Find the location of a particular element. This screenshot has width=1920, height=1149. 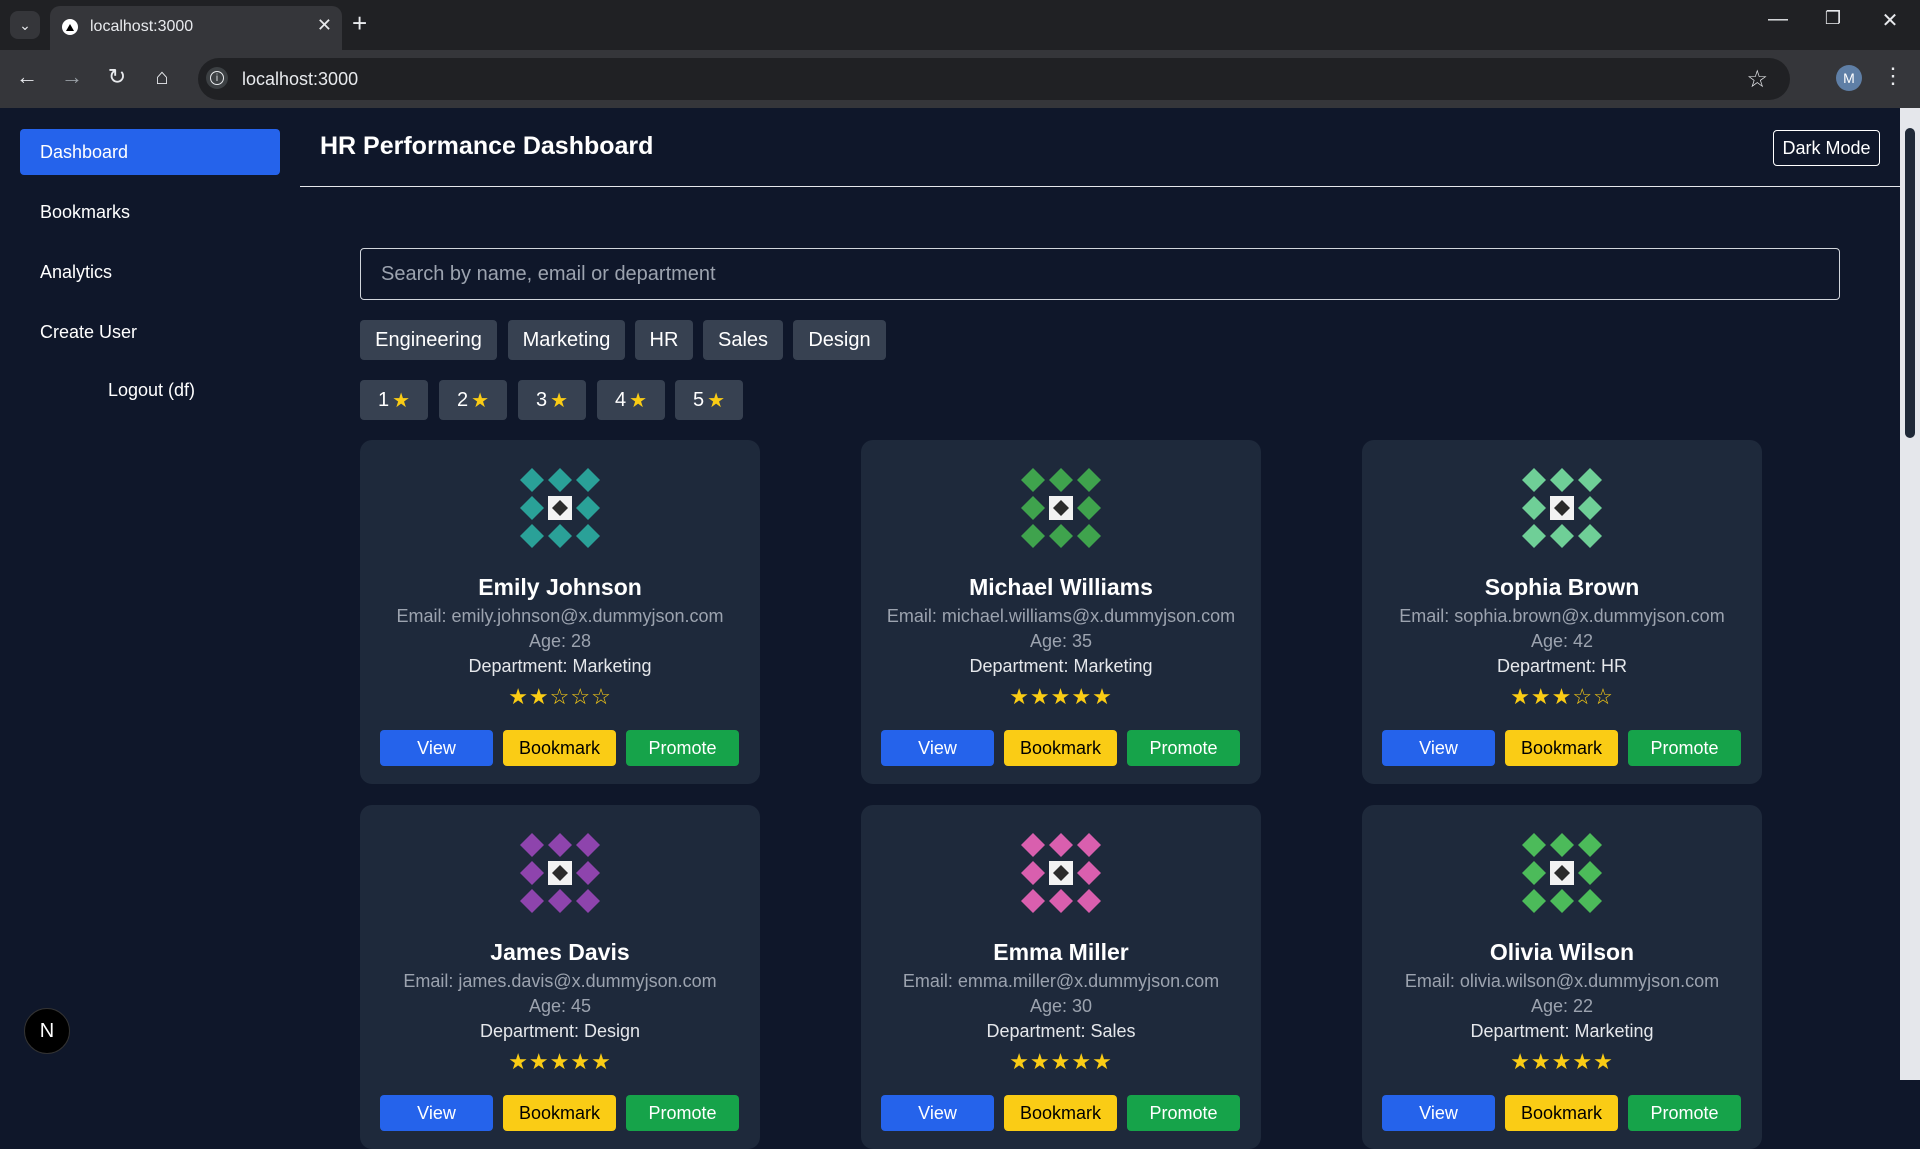

home-icon: ⌂ is located at coordinates (162, 77).